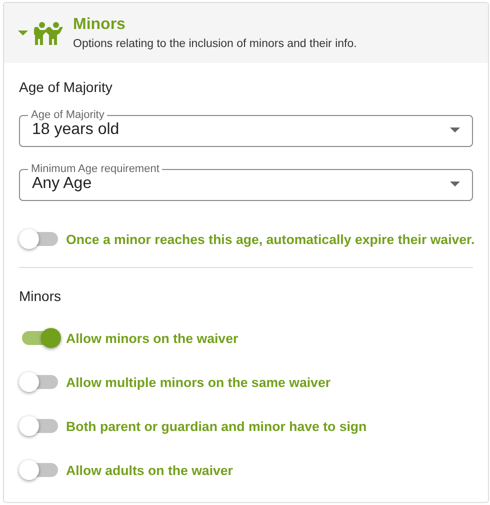 This screenshot has height=505, width=490. Describe the element at coordinates (68, 115) in the screenshot. I see `field-label: Age of Majority` at that location.